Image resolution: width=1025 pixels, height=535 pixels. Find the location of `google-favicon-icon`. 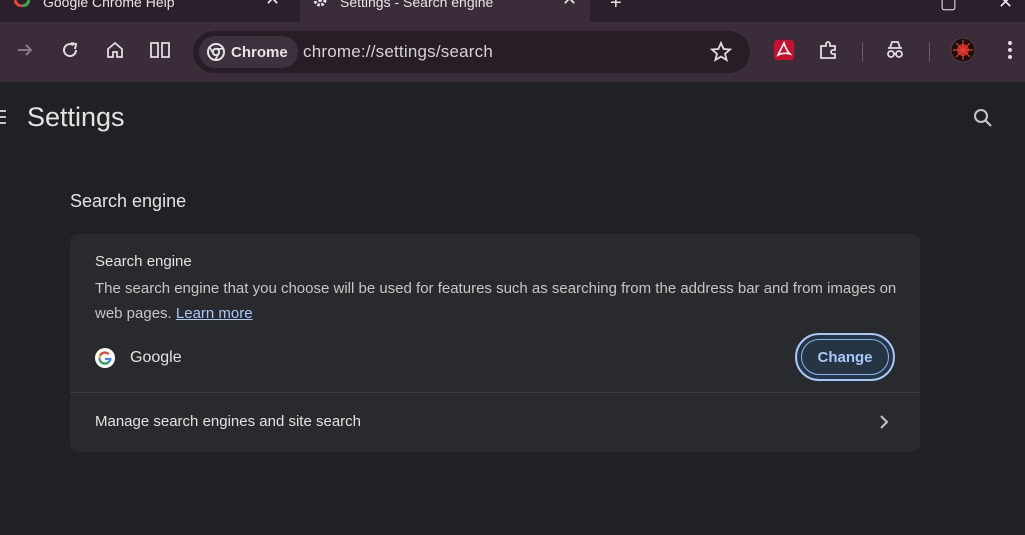

google-favicon-icon is located at coordinates (22, 3).